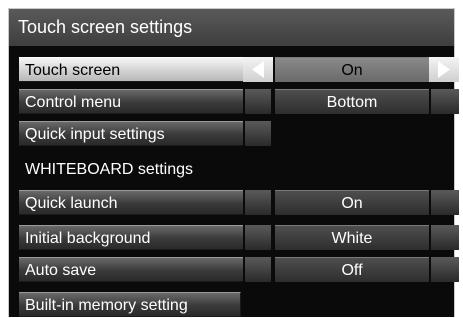 The width and height of the screenshot is (463, 318). I want to click on left-arrow-icon, so click(258, 69).